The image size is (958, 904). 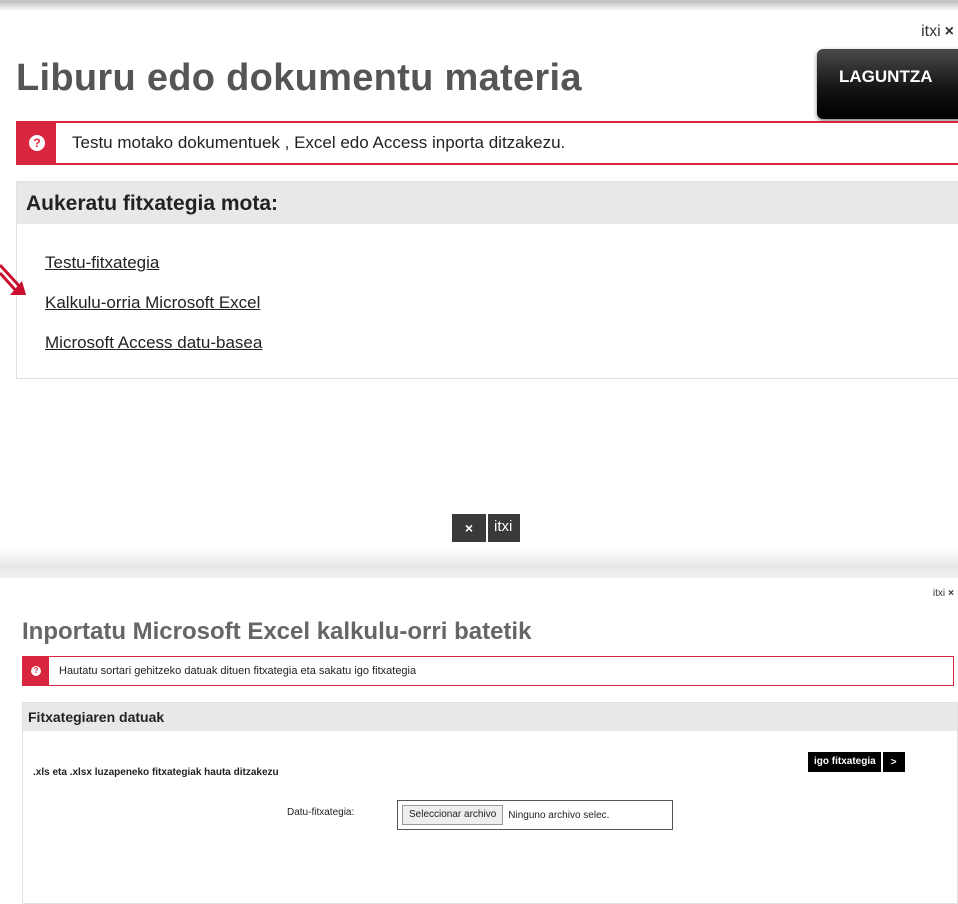 I want to click on top-shadow-line, so click(x=479, y=6).